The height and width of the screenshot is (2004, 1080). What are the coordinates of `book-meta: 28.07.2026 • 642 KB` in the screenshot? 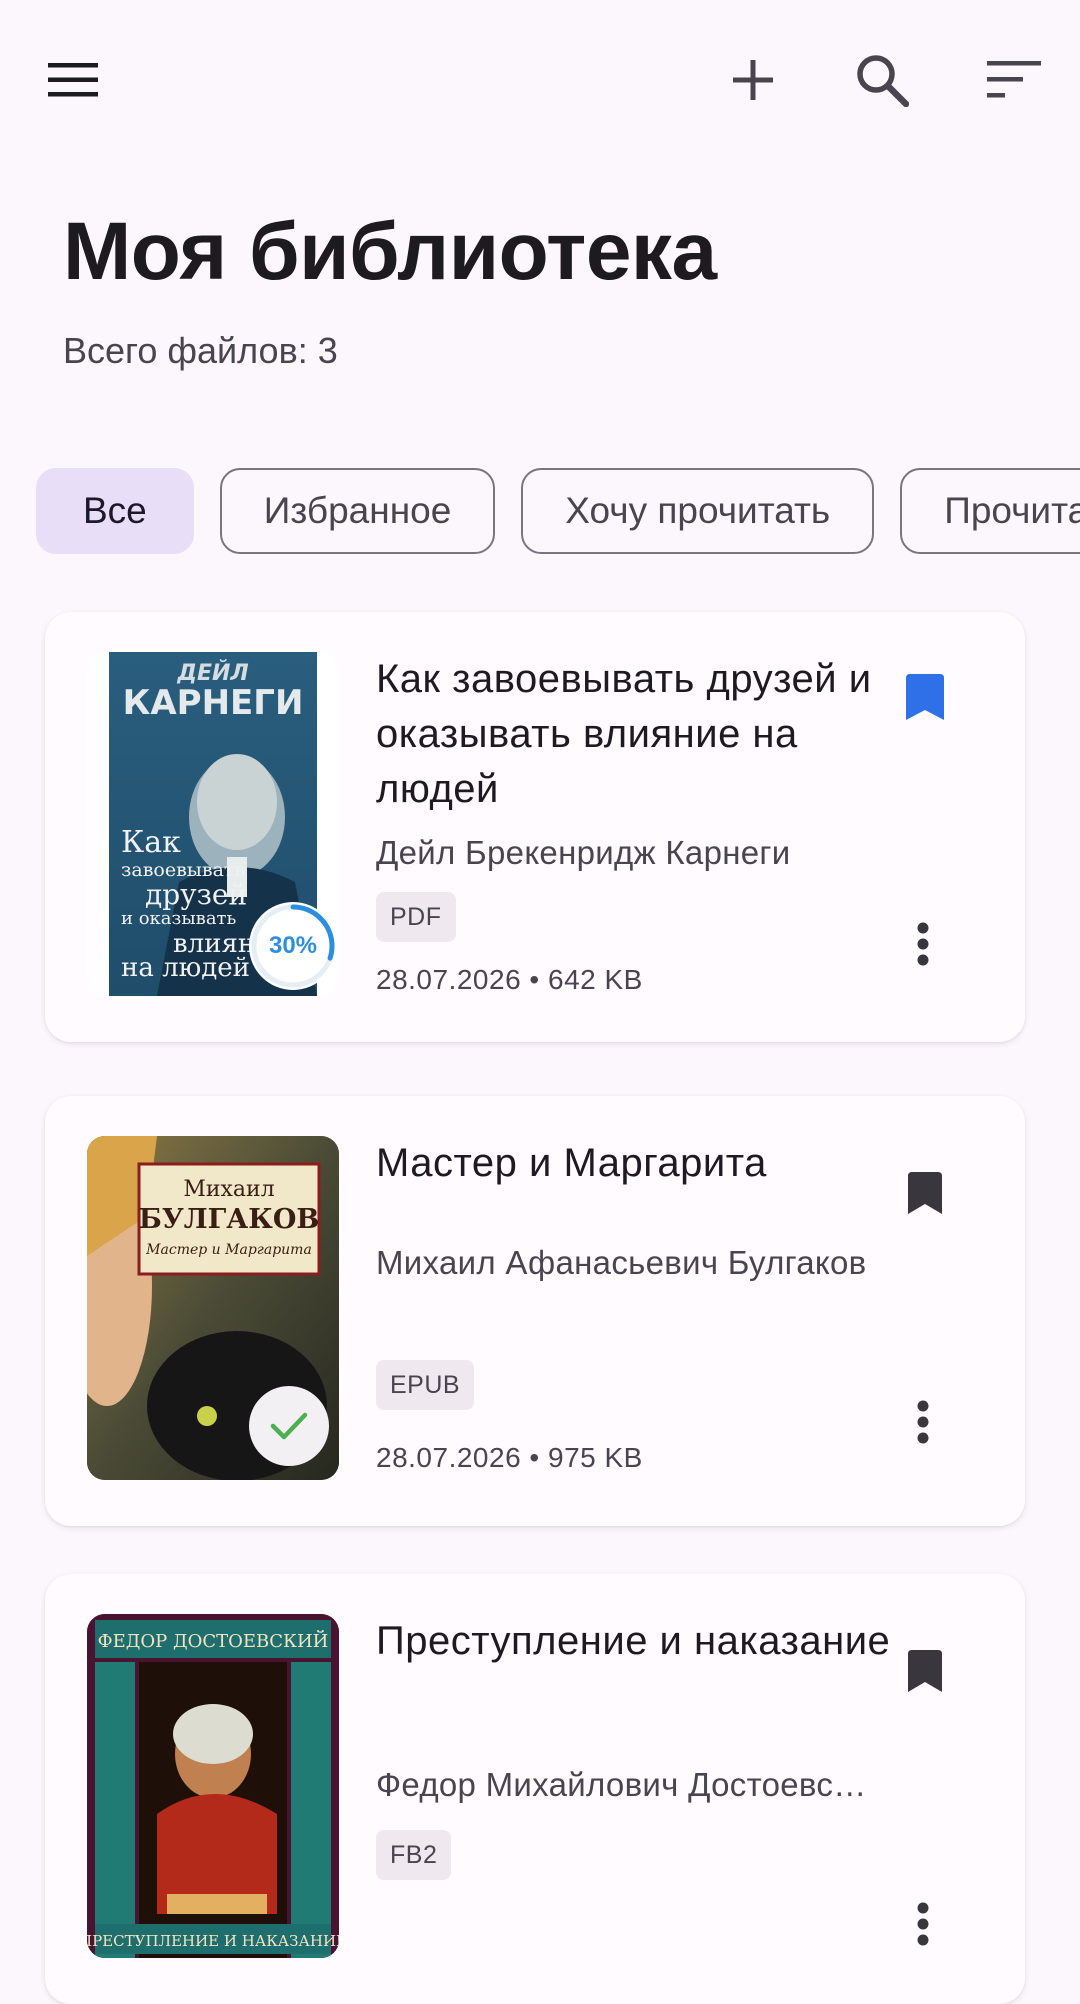 It's located at (509, 979).